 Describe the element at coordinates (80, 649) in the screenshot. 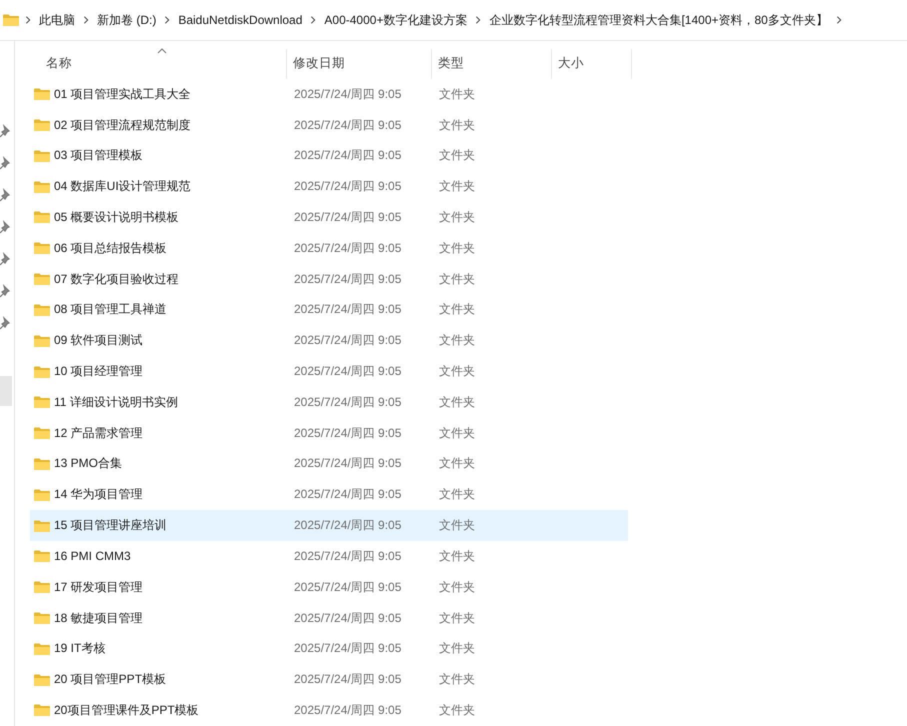

I see `file-name: 19 IT考核` at that location.